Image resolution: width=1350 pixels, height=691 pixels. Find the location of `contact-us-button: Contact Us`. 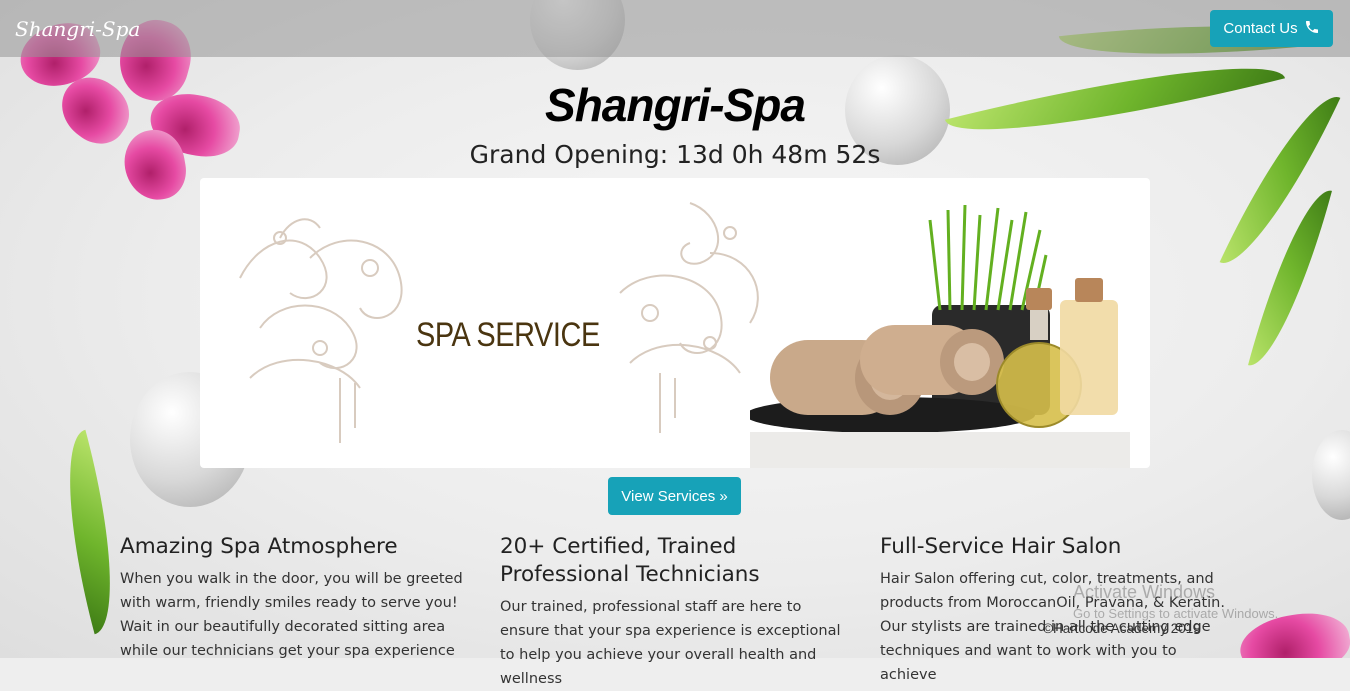

contact-us-button: Contact Us is located at coordinates (1271, 28).